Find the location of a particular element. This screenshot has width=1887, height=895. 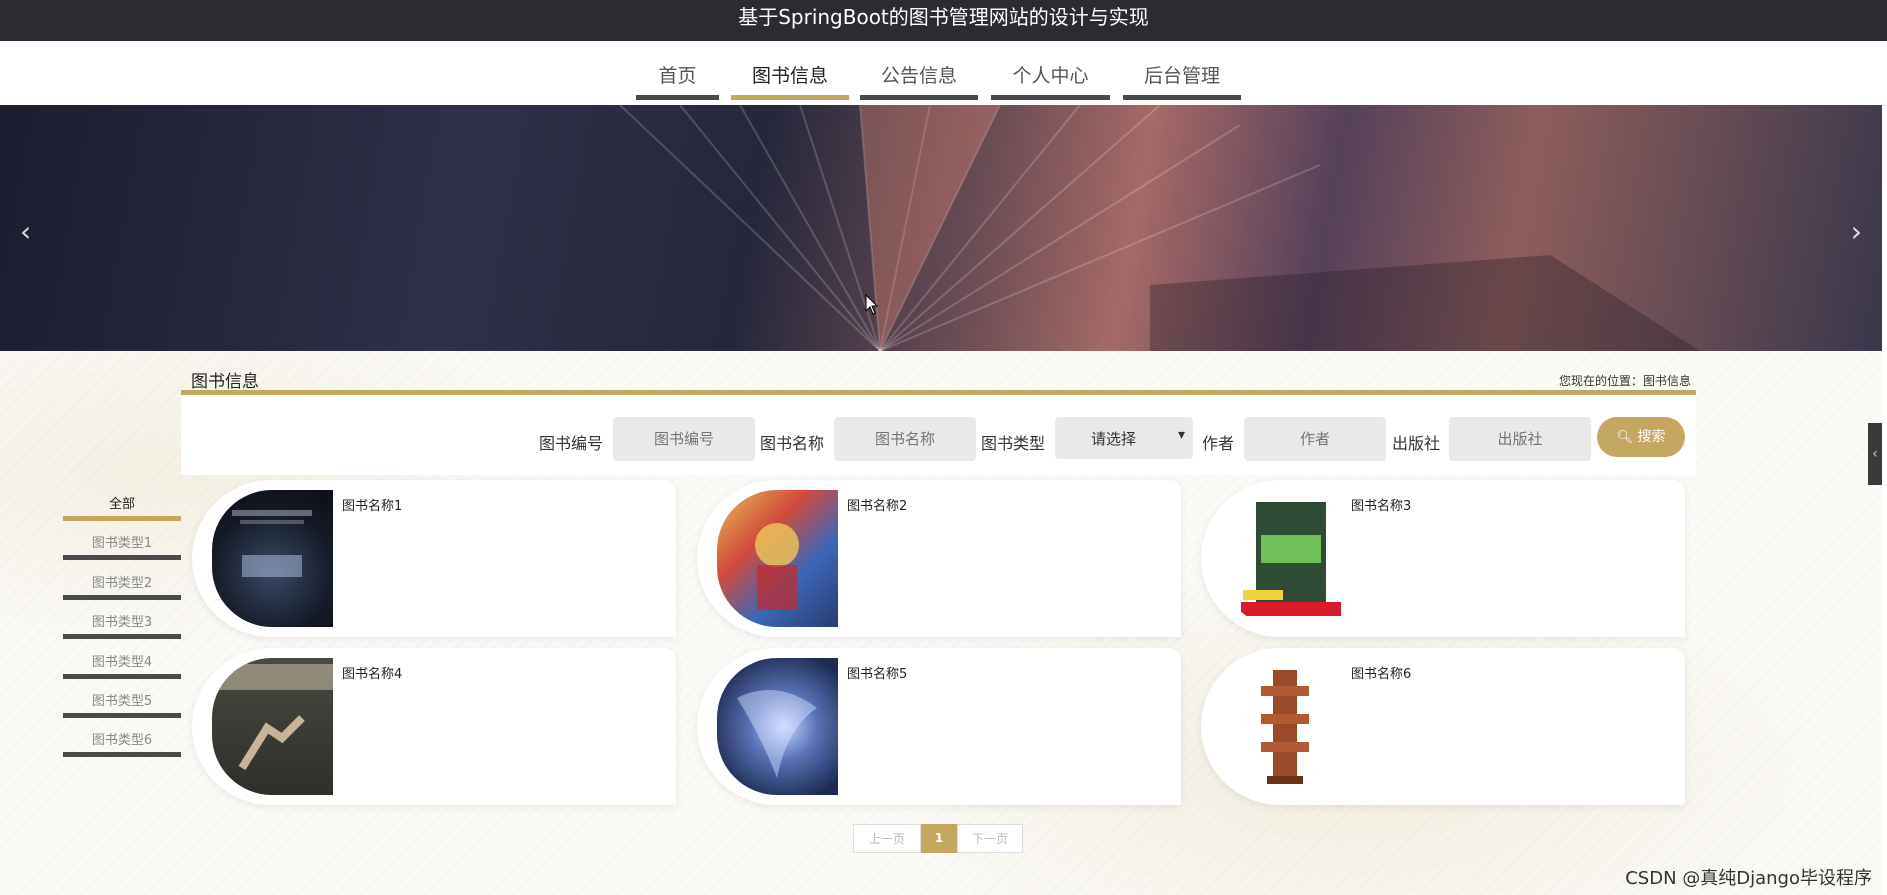

bookshelf-image is located at coordinates (1285, 727).